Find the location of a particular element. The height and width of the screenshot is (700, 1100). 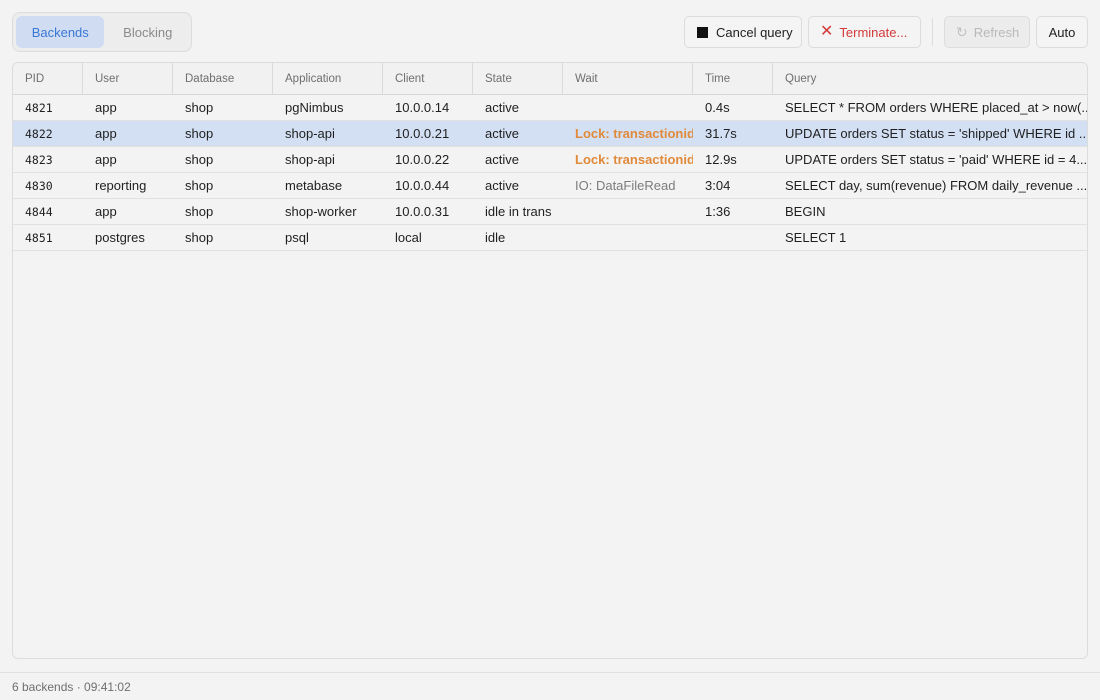

view-tabs: Backends Blocking is located at coordinates (102, 32).